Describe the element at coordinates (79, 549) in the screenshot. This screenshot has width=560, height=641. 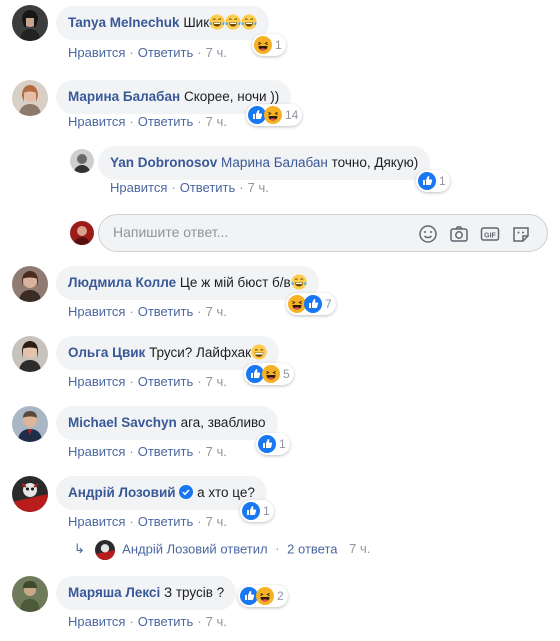
I see `reply-arrow-icon: ↳` at that location.